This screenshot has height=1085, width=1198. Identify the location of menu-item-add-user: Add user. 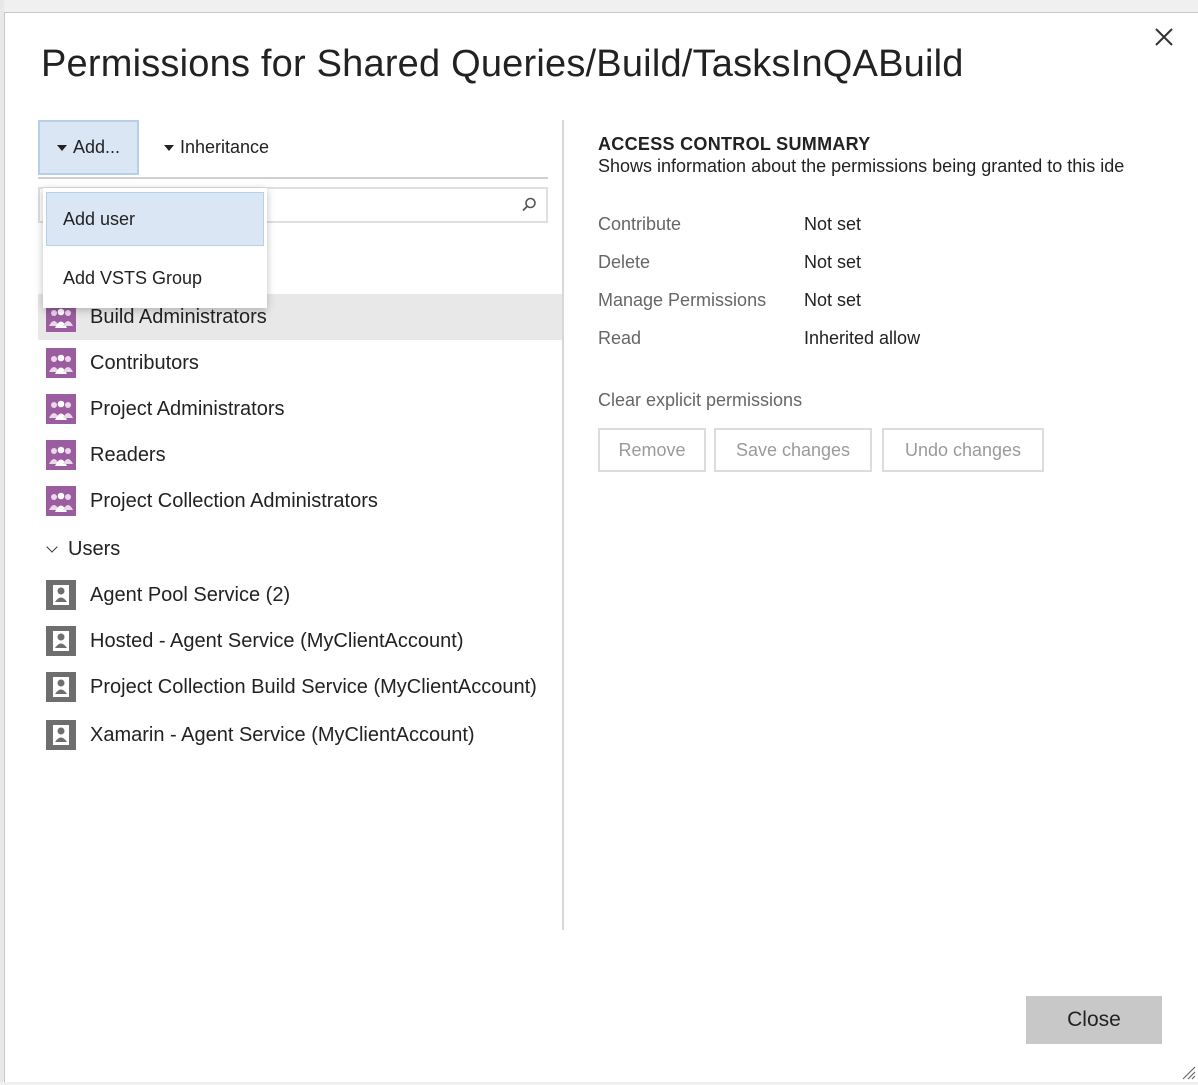
(155, 219).